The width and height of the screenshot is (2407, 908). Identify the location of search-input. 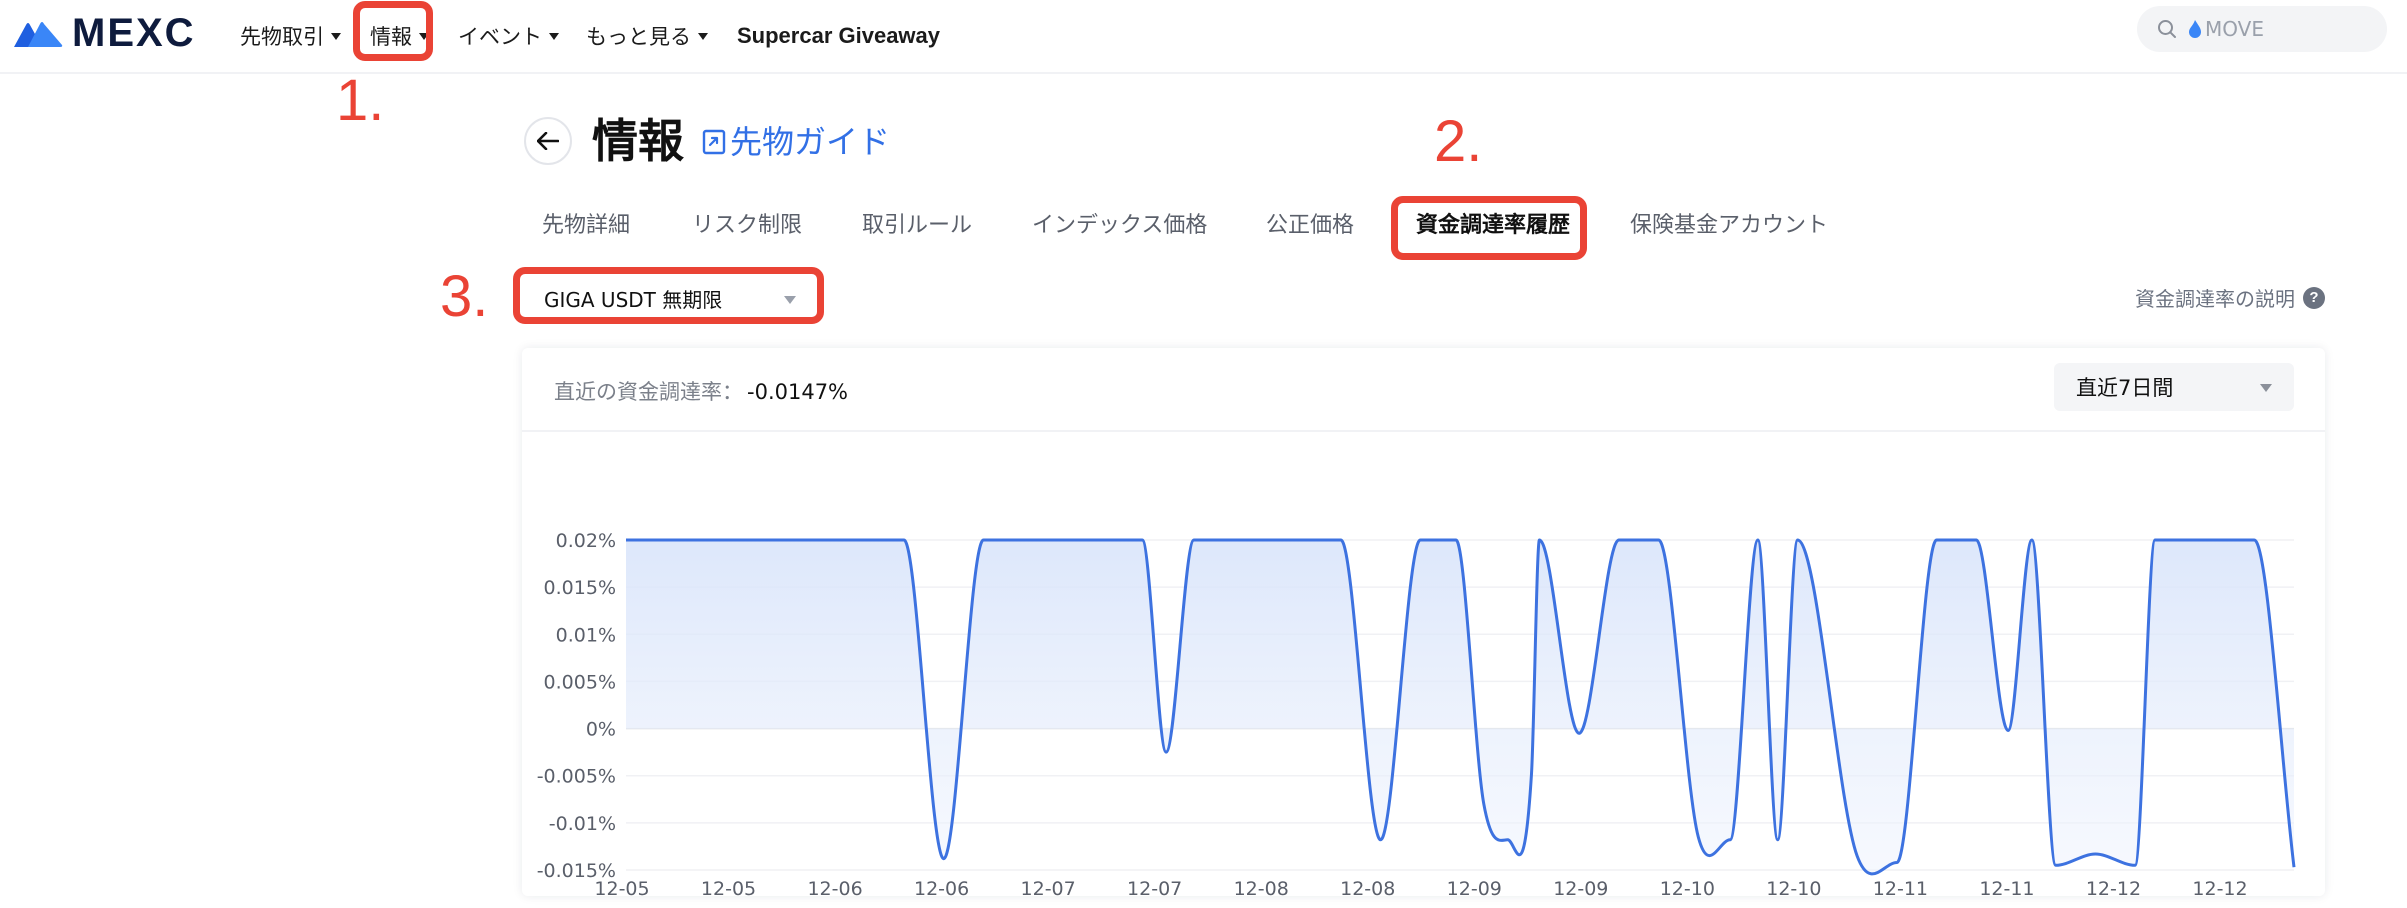
(2280, 29).